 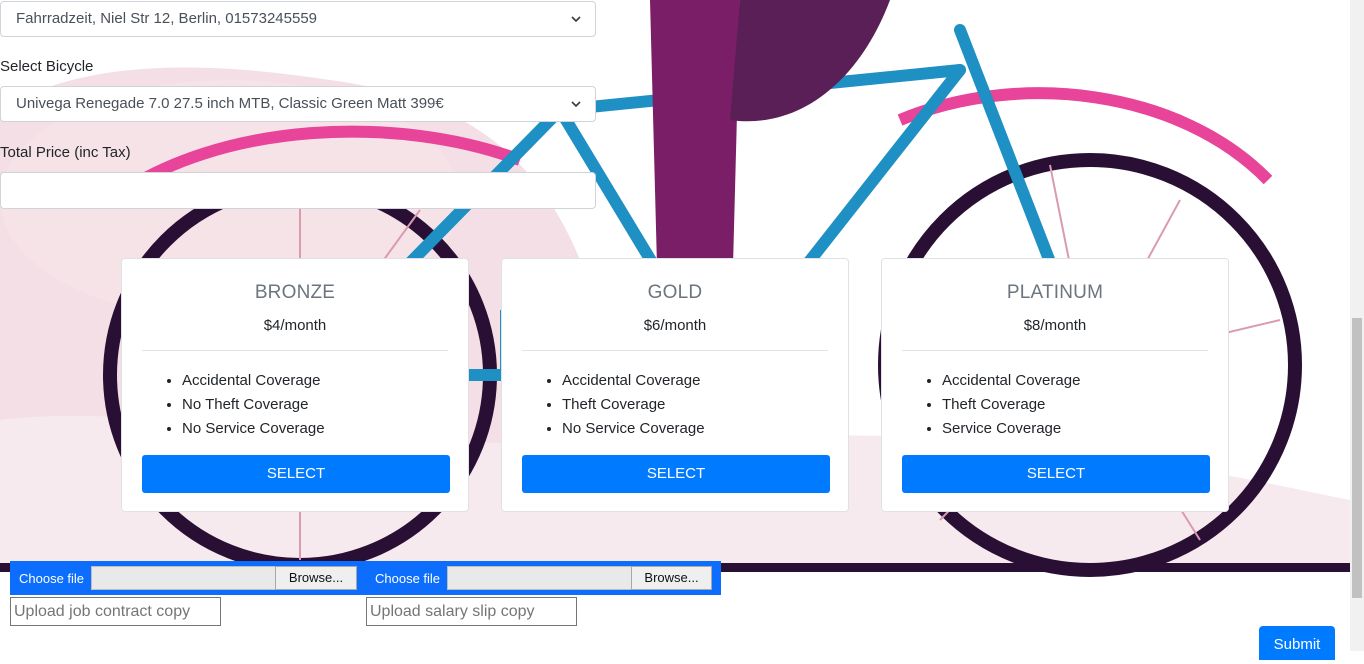 What do you see at coordinates (295, 325) in the screenshot?
I see `plan-price: $4/month` at bounding box center [295, 325].